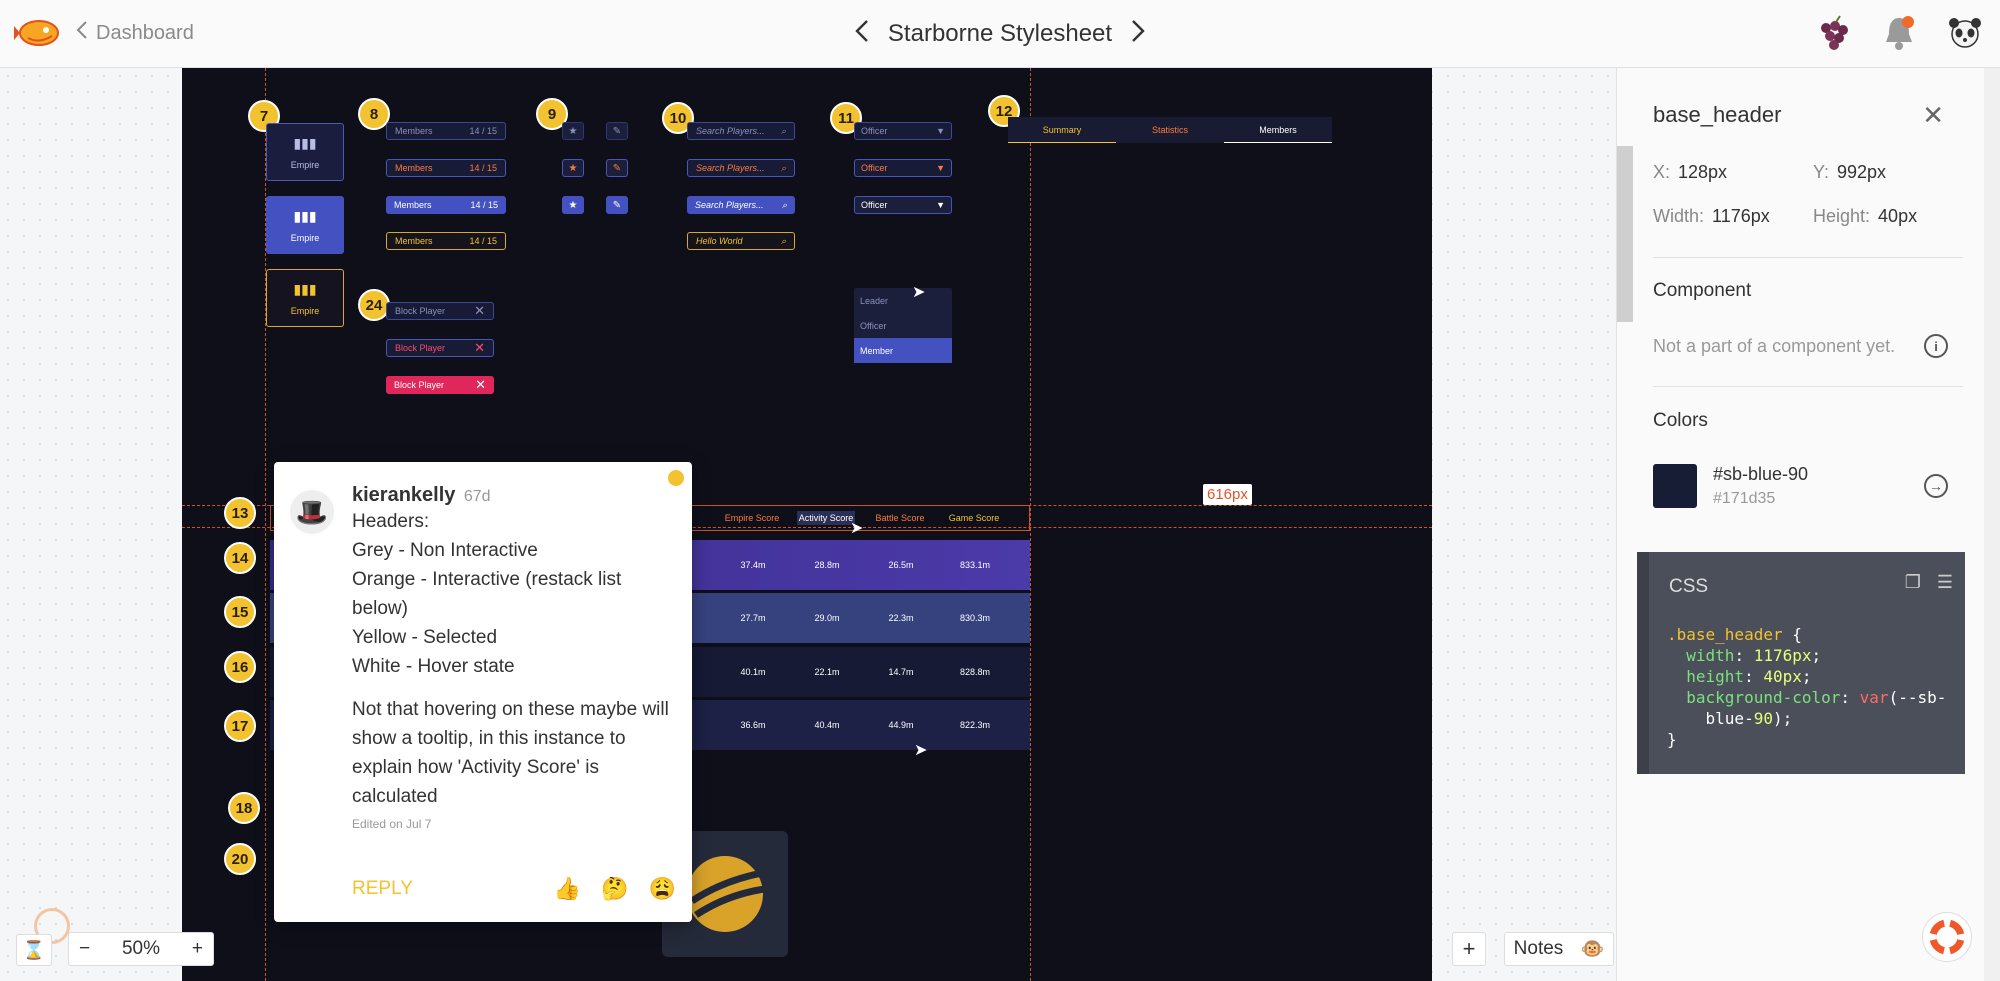  What do you see at coordinates (1625, 234) in the screenshot?
I see `panel-scrollbar-thumb` at bounding box center [1625, 234].